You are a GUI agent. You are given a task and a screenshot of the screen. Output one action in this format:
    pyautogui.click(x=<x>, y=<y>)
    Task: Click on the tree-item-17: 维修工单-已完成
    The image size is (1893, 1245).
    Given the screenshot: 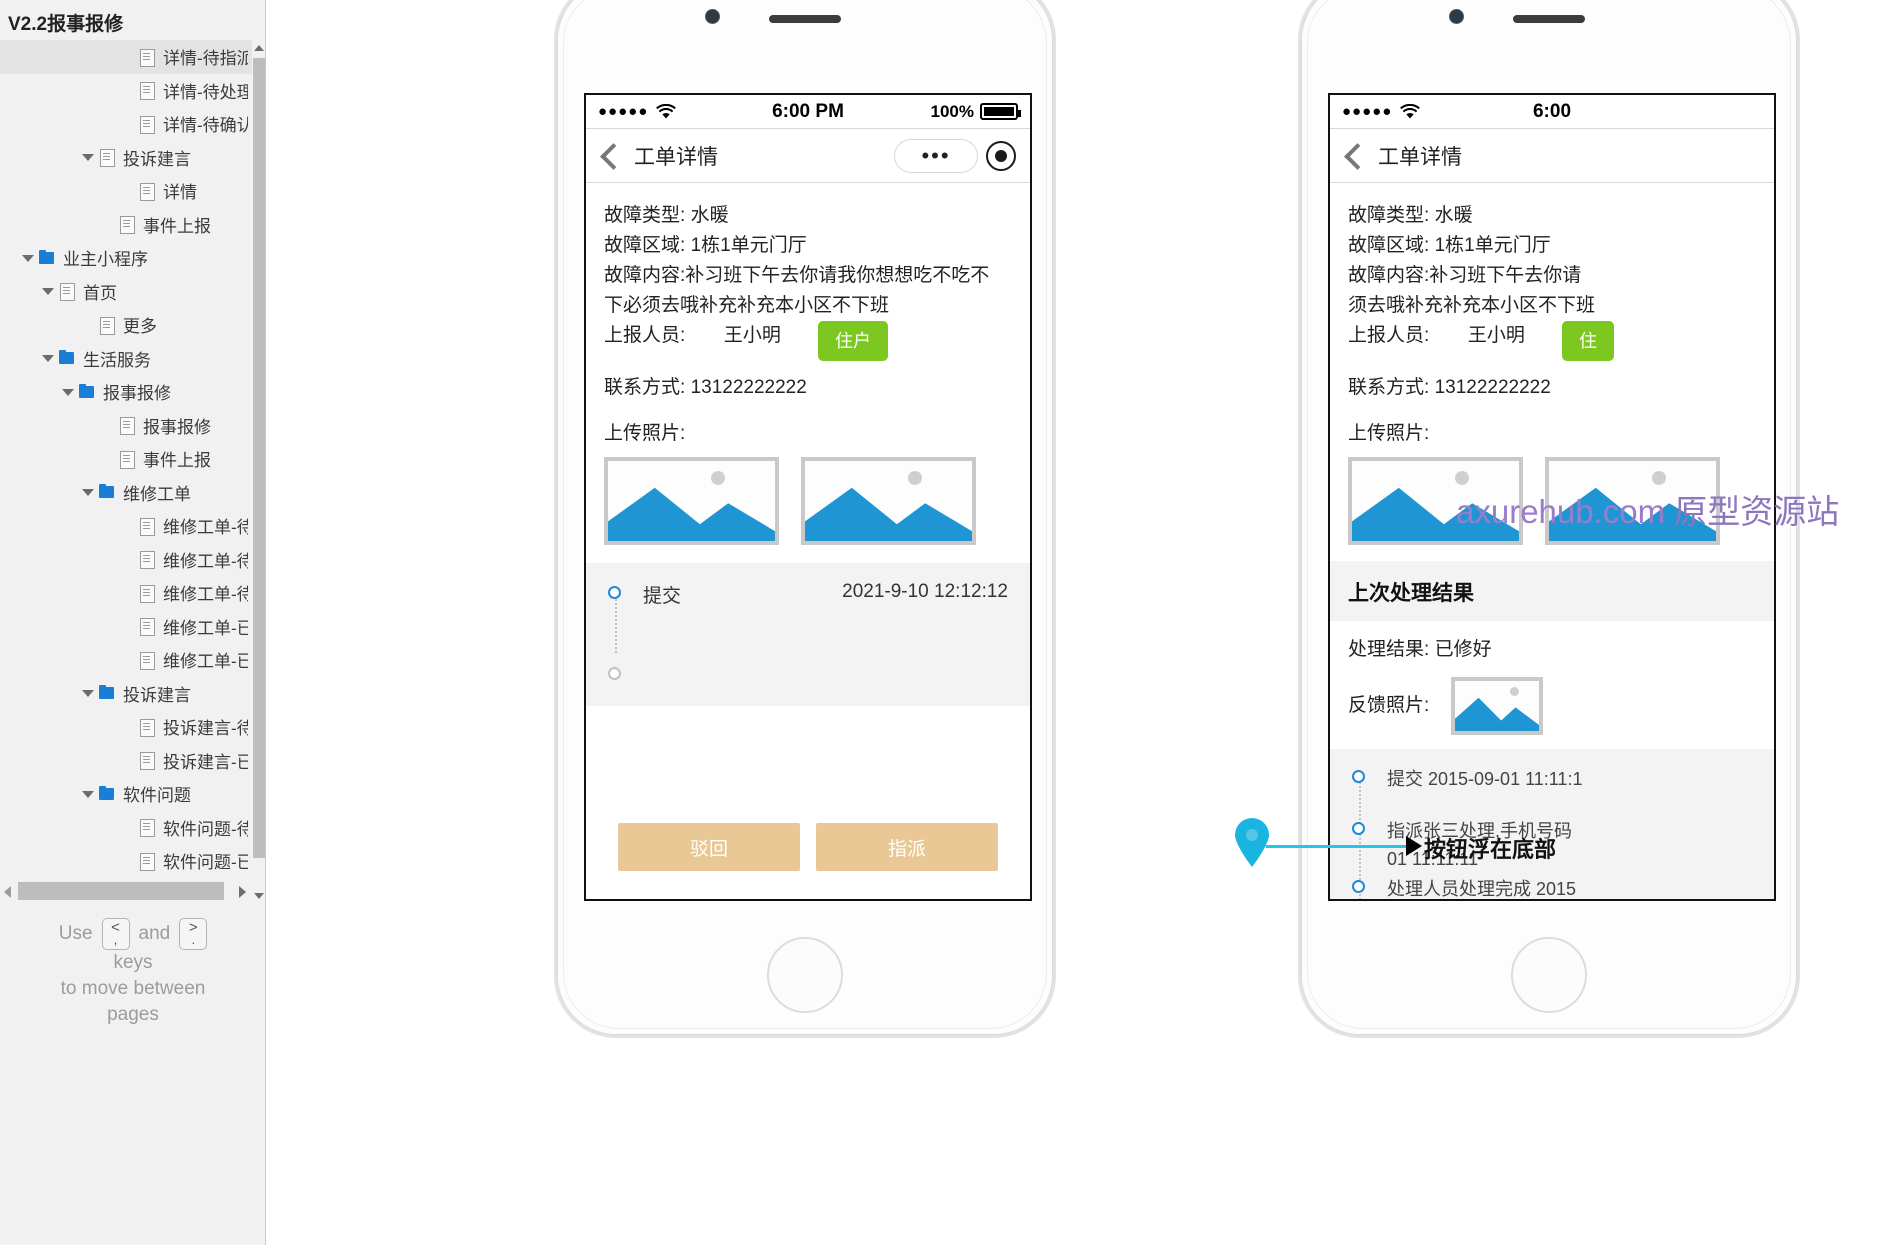 What is the action you would take?
    pyautogui.click(x=126, y=627)
    